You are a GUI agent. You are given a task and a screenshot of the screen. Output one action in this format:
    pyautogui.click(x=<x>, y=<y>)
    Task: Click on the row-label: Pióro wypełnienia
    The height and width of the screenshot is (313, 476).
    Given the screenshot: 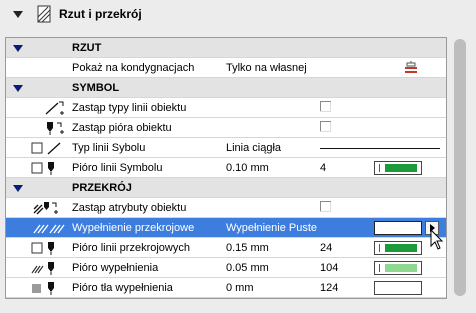 What is the action you would take?
    pyautogui.click(x=115, y=268)
    